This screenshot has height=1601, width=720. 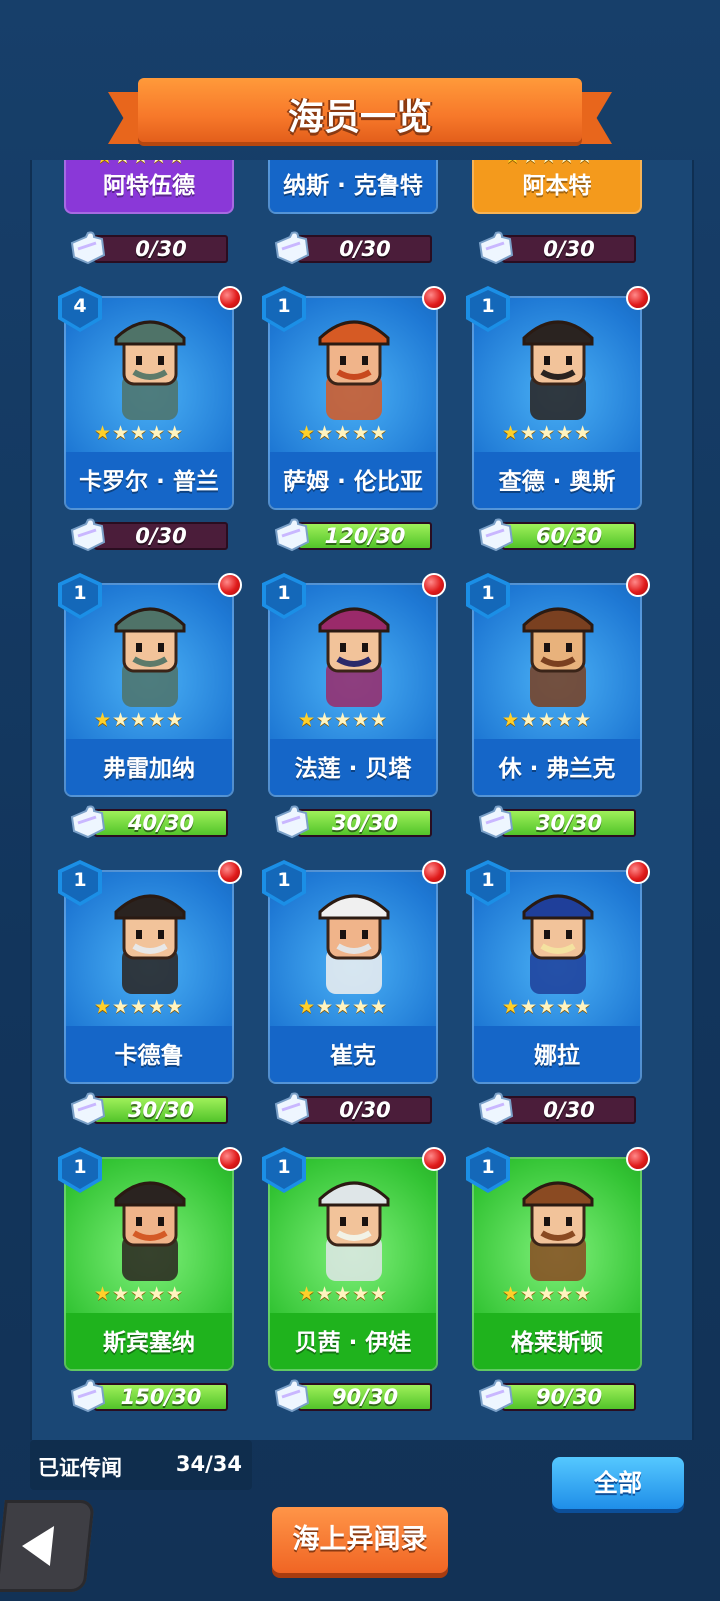 I want to click on crew-card: ★★★★★ 弗雷加纳 1, so click(x=150, y=685).